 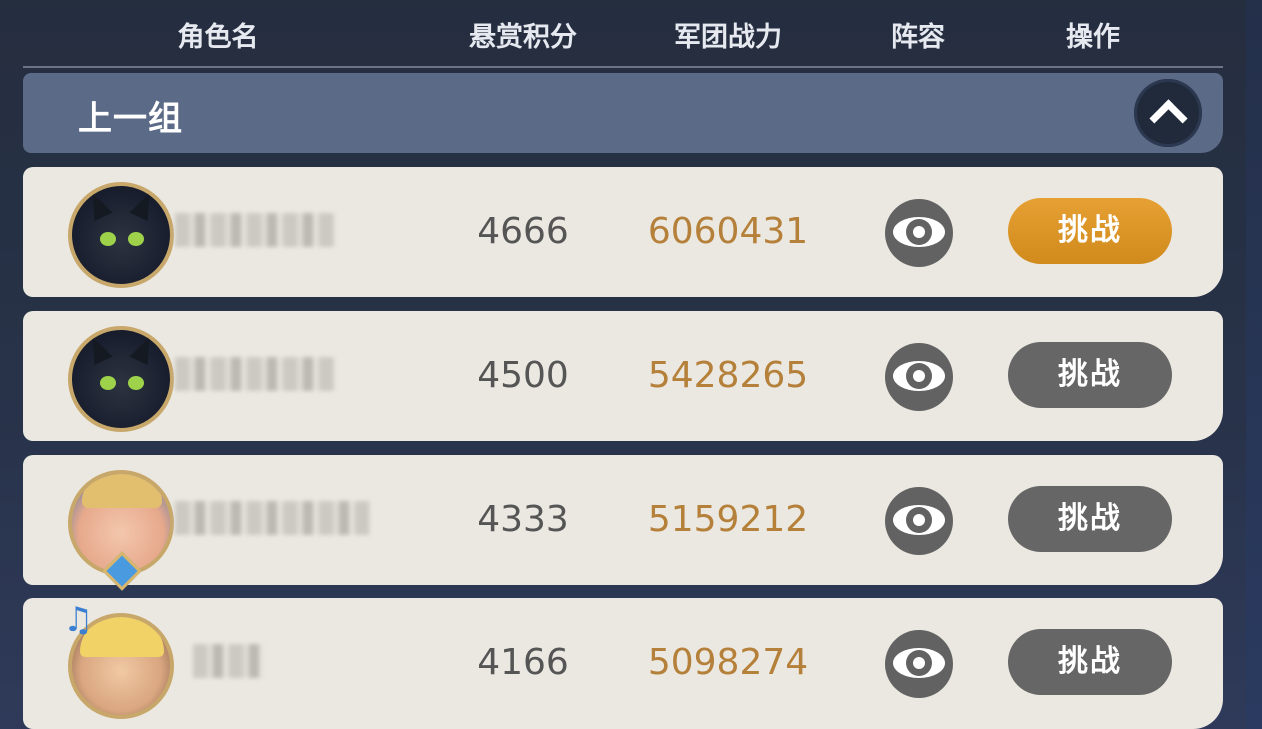 I want to click on bounty-score: 4666, so click(x=523, y=231).